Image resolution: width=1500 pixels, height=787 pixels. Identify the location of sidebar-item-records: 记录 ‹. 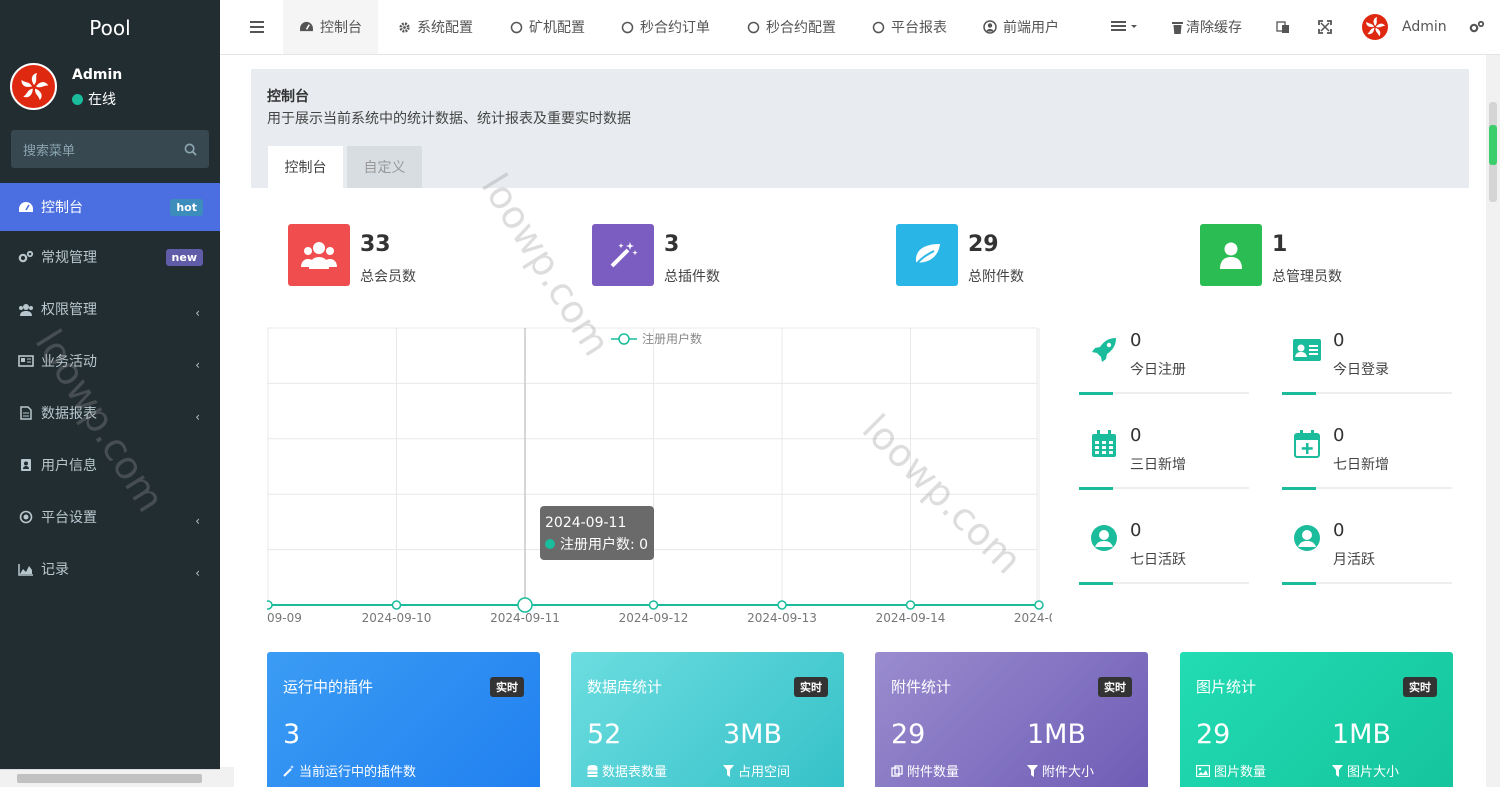
(110, 569).